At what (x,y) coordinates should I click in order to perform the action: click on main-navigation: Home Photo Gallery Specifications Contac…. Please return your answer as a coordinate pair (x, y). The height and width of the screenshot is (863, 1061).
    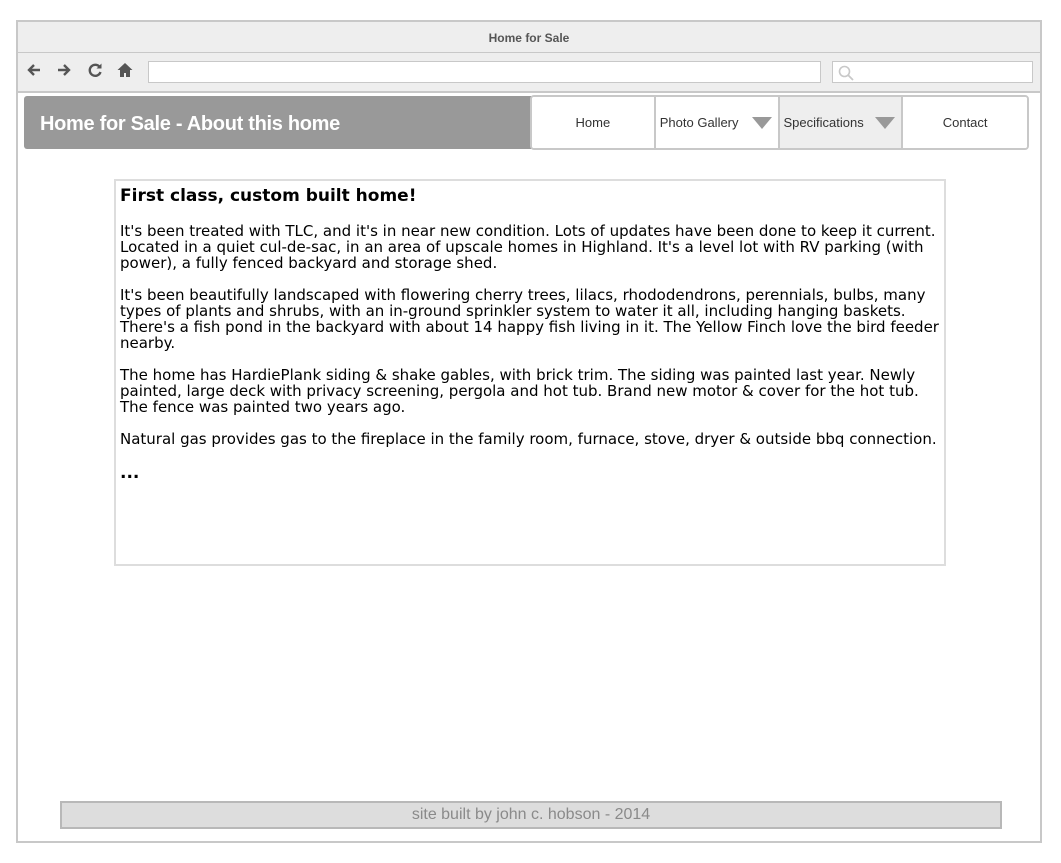
    Looking at the image, I should click on (779, 122).